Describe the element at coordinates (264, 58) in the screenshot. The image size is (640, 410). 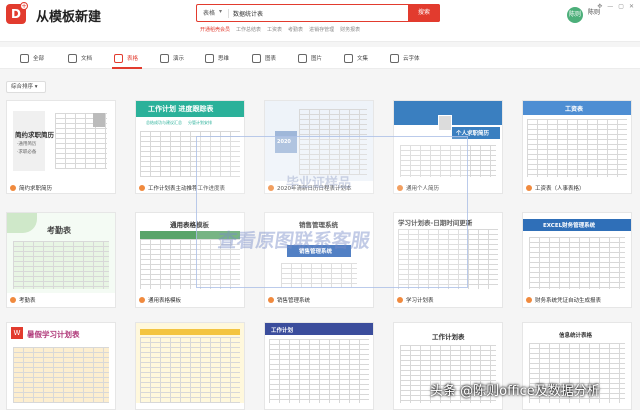
I see `tab-charts: 图表` at that location.